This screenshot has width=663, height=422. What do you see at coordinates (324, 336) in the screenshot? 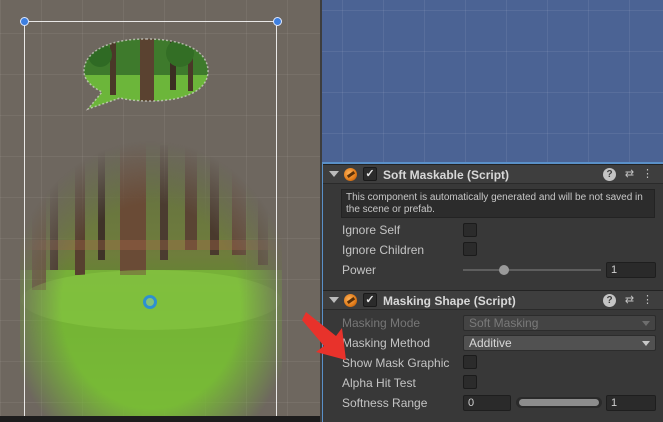
I see `red-pointer-arrow-icon` at bounding box center [324, 336].